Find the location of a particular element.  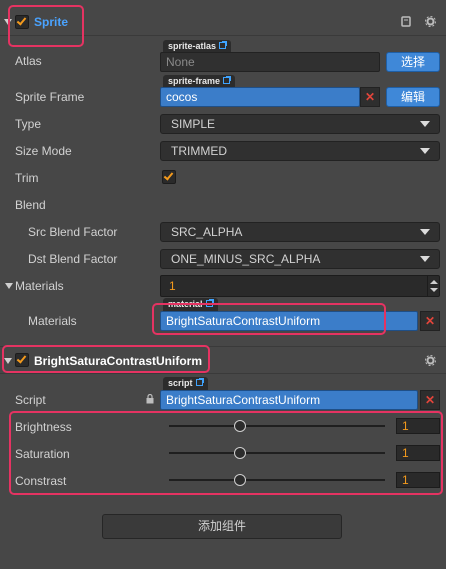

brightness-input: 1 is located at coordinates (418, 426).